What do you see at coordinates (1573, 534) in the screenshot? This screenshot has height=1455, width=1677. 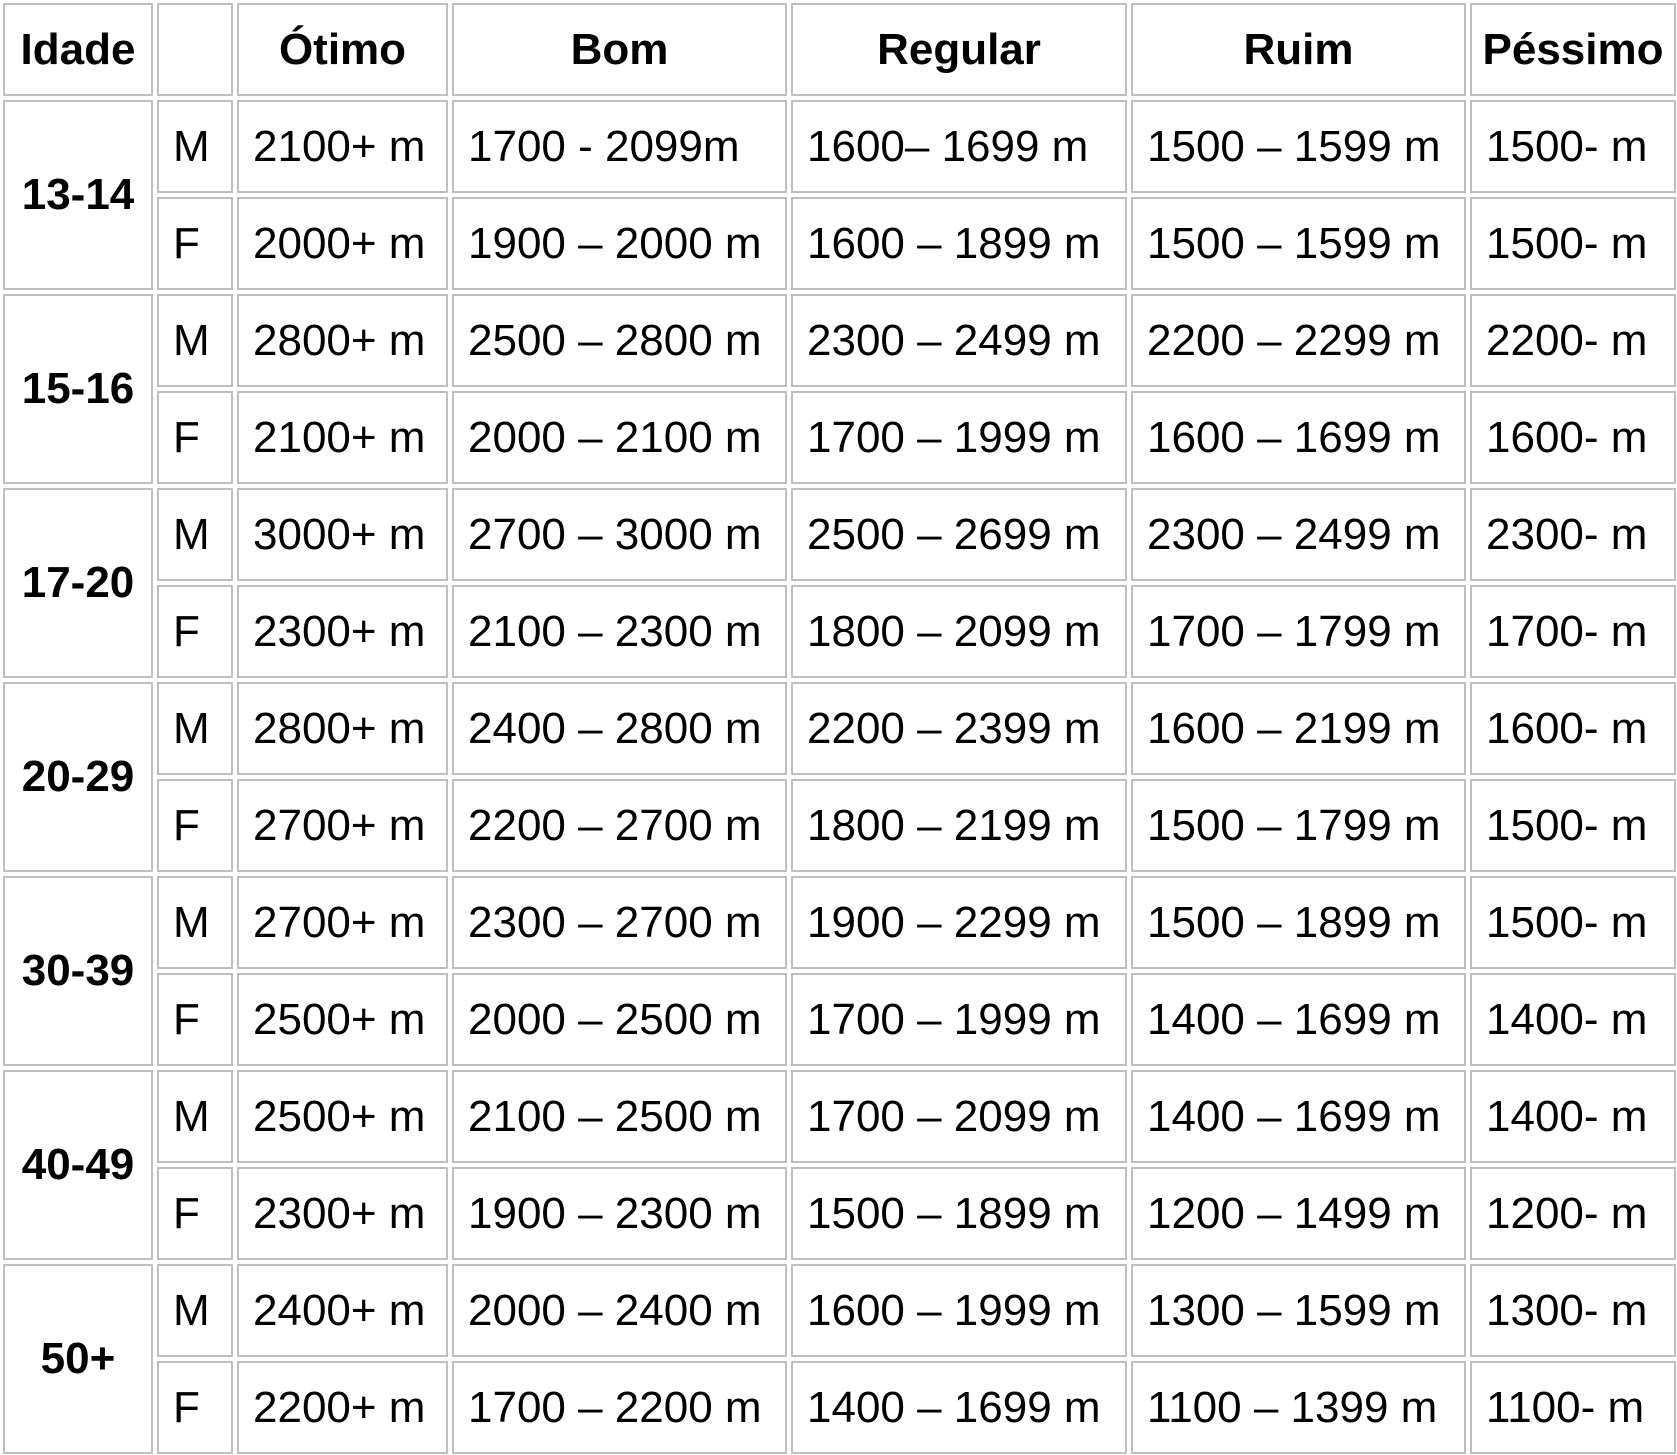 I see `value-cell-pessimo: 2300- m` at bounding box center [1573, 534].